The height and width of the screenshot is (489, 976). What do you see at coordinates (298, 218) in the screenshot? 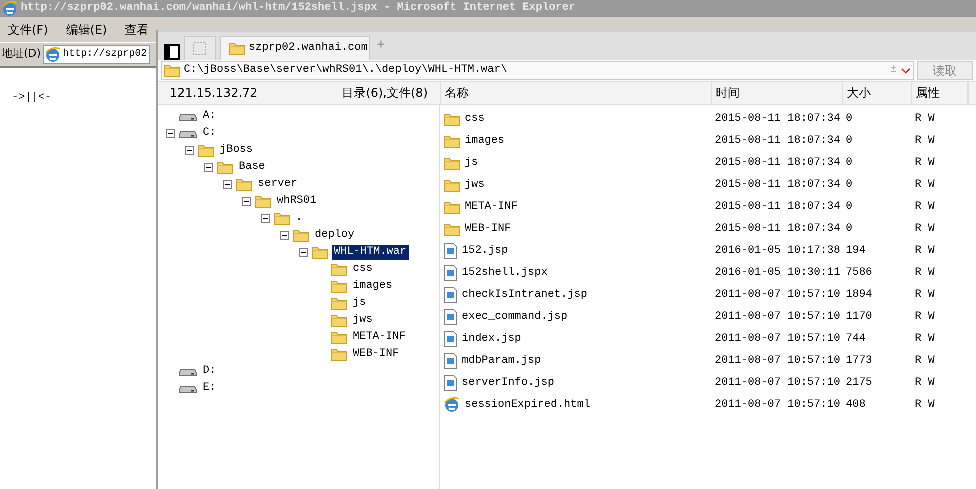
I see `tree-item: .` at bounding box center [298, 218].